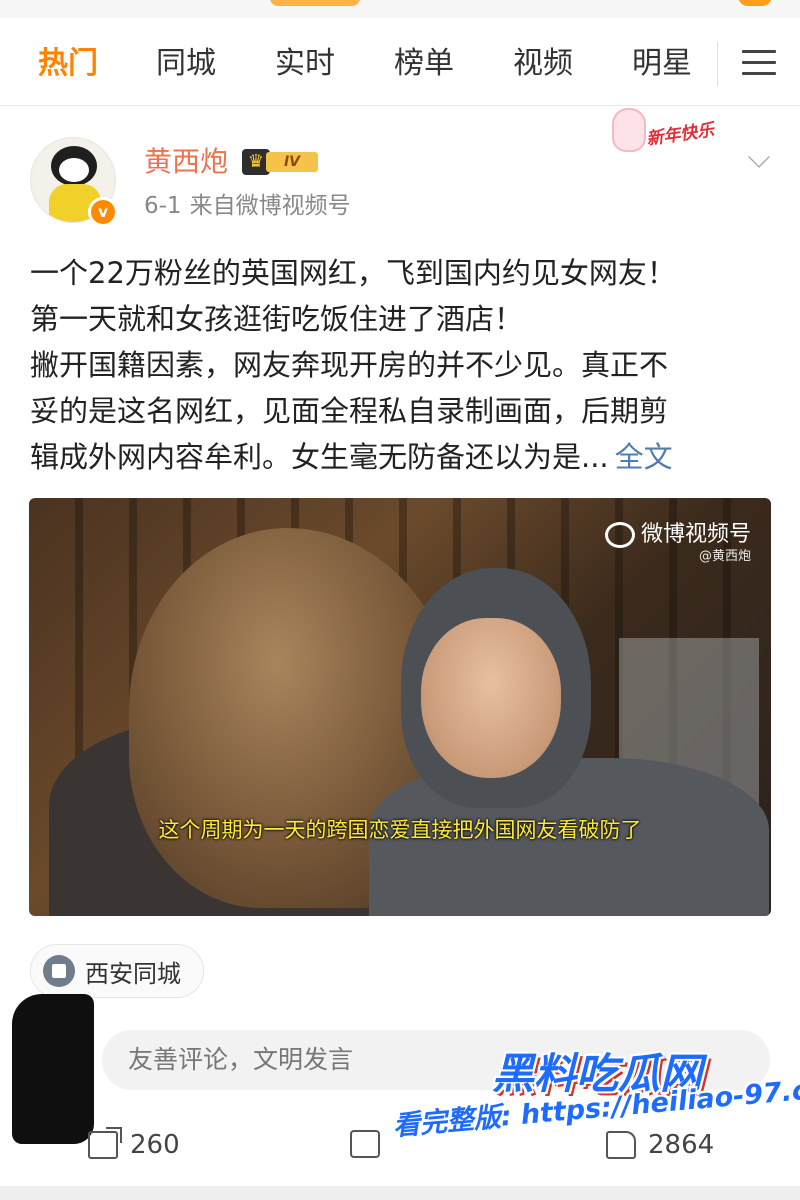 This screenshot has width=800, height=1200. Describe the element at coordinates (629, 130) in the screenshot. I see `bunny-icon` at that location.